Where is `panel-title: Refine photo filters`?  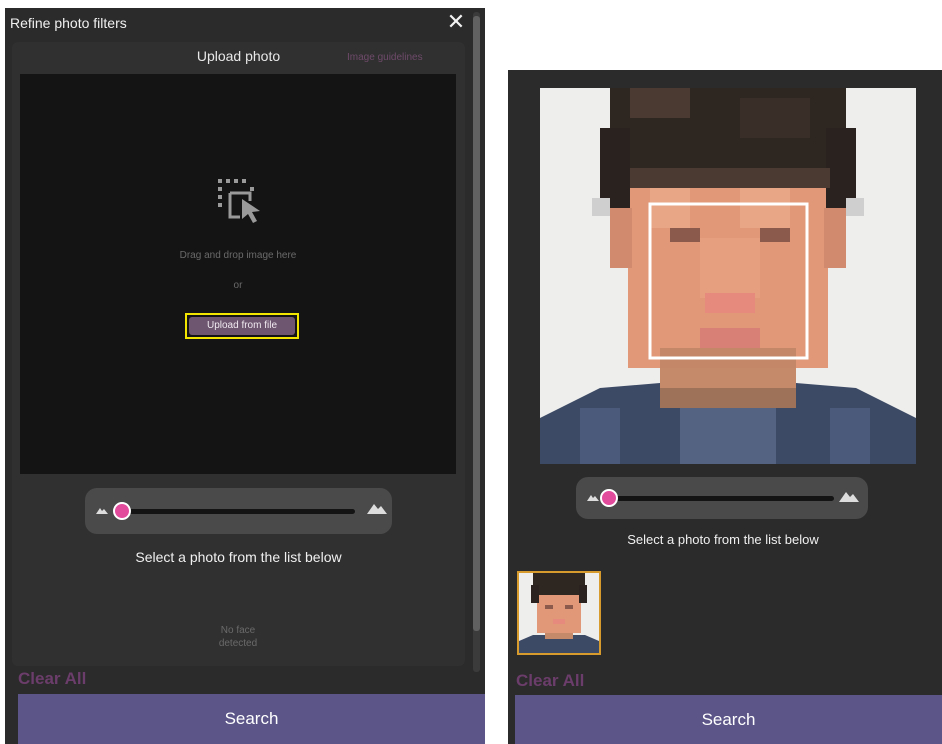 panel-title: Refine photo filters is located at coordinates (68, 23).